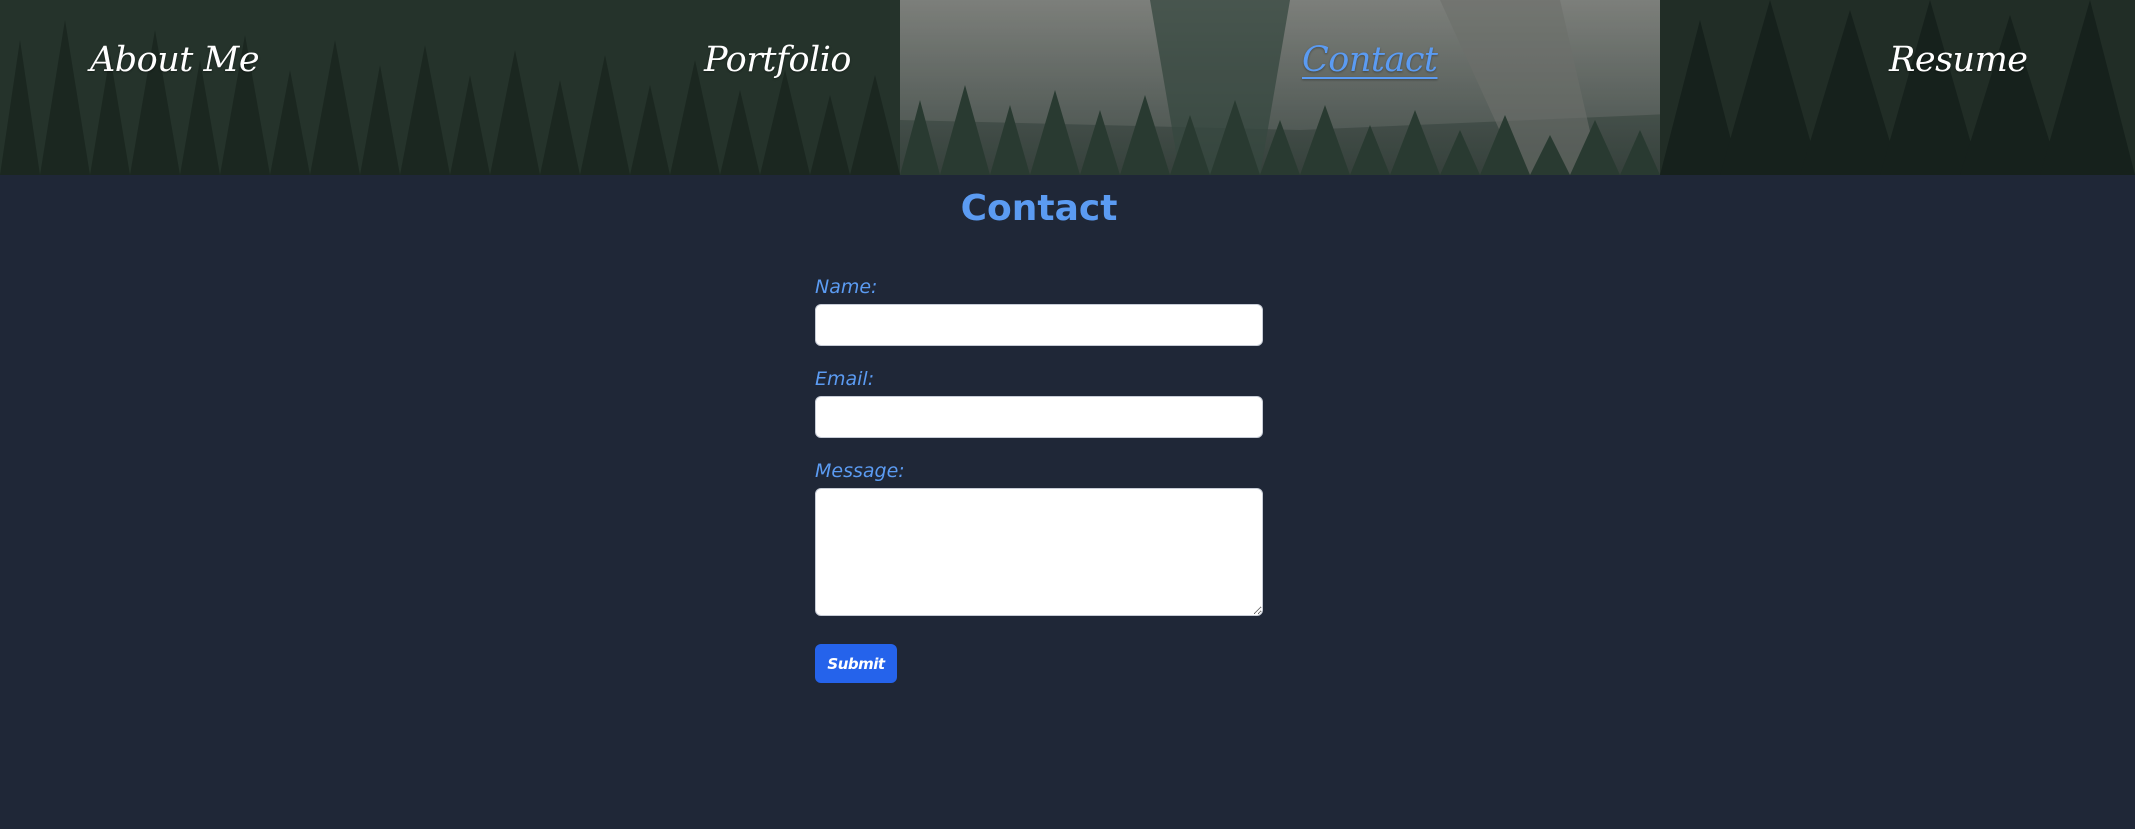  What do you see at coordinates (1039, 208) in the screenshot?
I see `page-title: Contact` at bounding box center [1039, 208].